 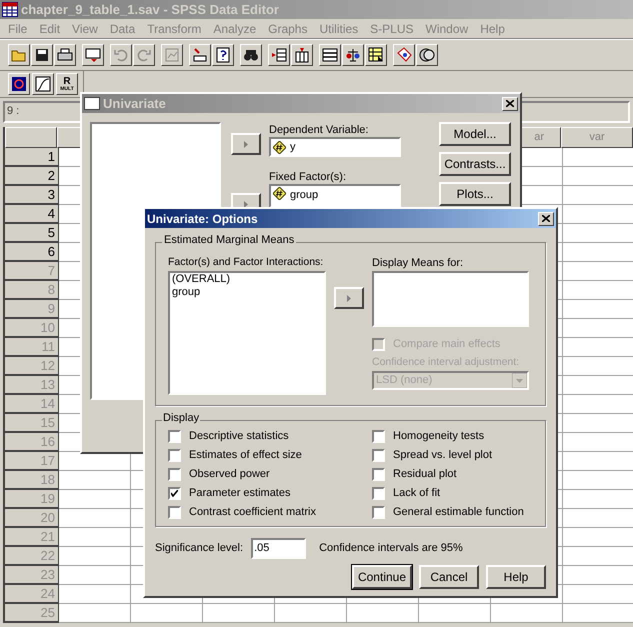 What do you see at coordinates (199, 548) in the screenshot?
I see `field-label: Significance level:` at bounding box center [199, 548].